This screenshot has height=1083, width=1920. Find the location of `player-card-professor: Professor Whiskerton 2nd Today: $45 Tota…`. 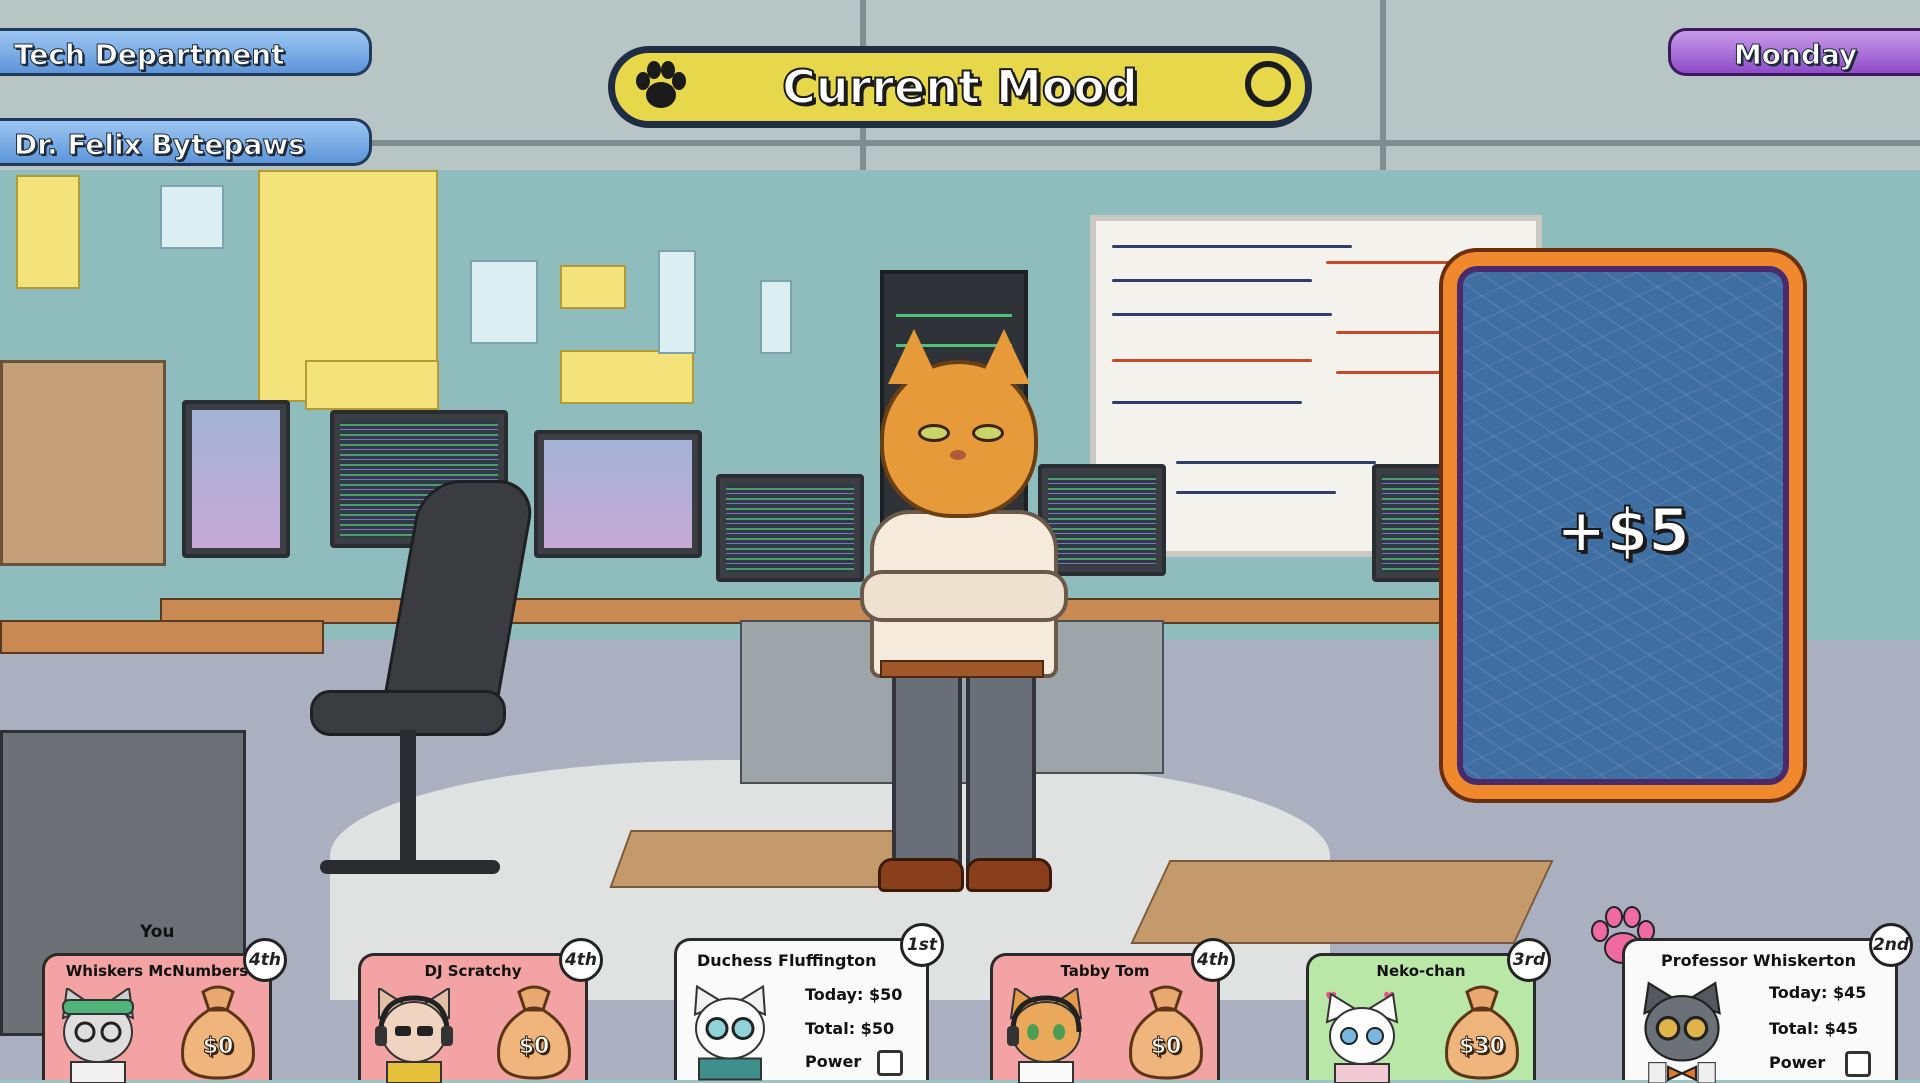

player-card-professor: Professor Whiskerton 2nd Today: $45 Tota… is located at coordinates (1767, 1003).